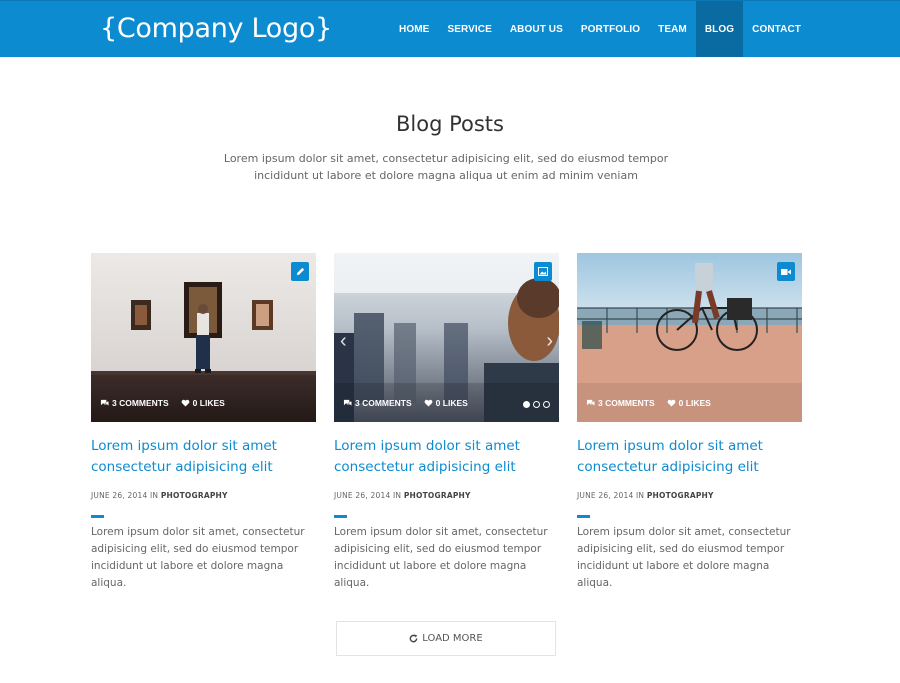 The image size is (900, 683). I want to click on section-title: Blog Posts, so click(450, 124).